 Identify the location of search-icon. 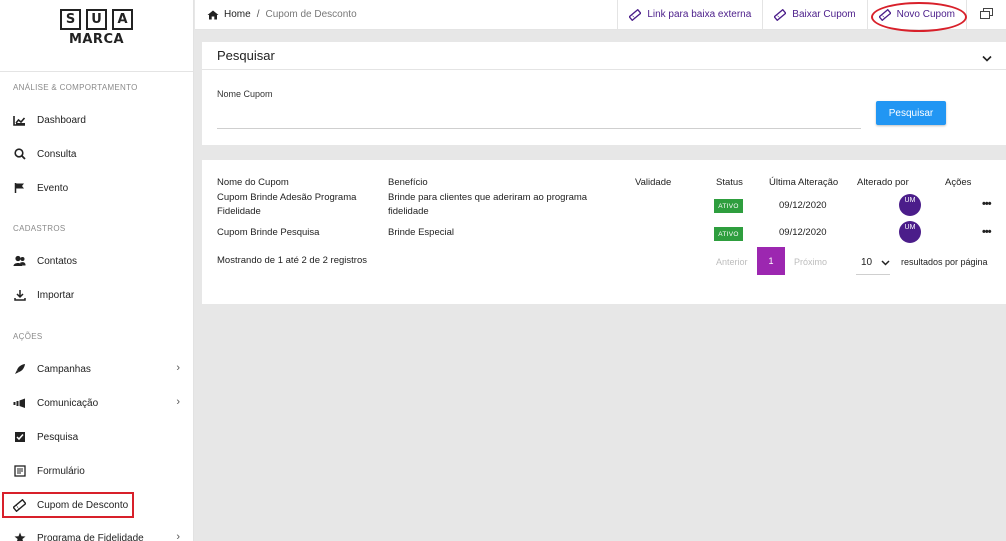
(19, 154).